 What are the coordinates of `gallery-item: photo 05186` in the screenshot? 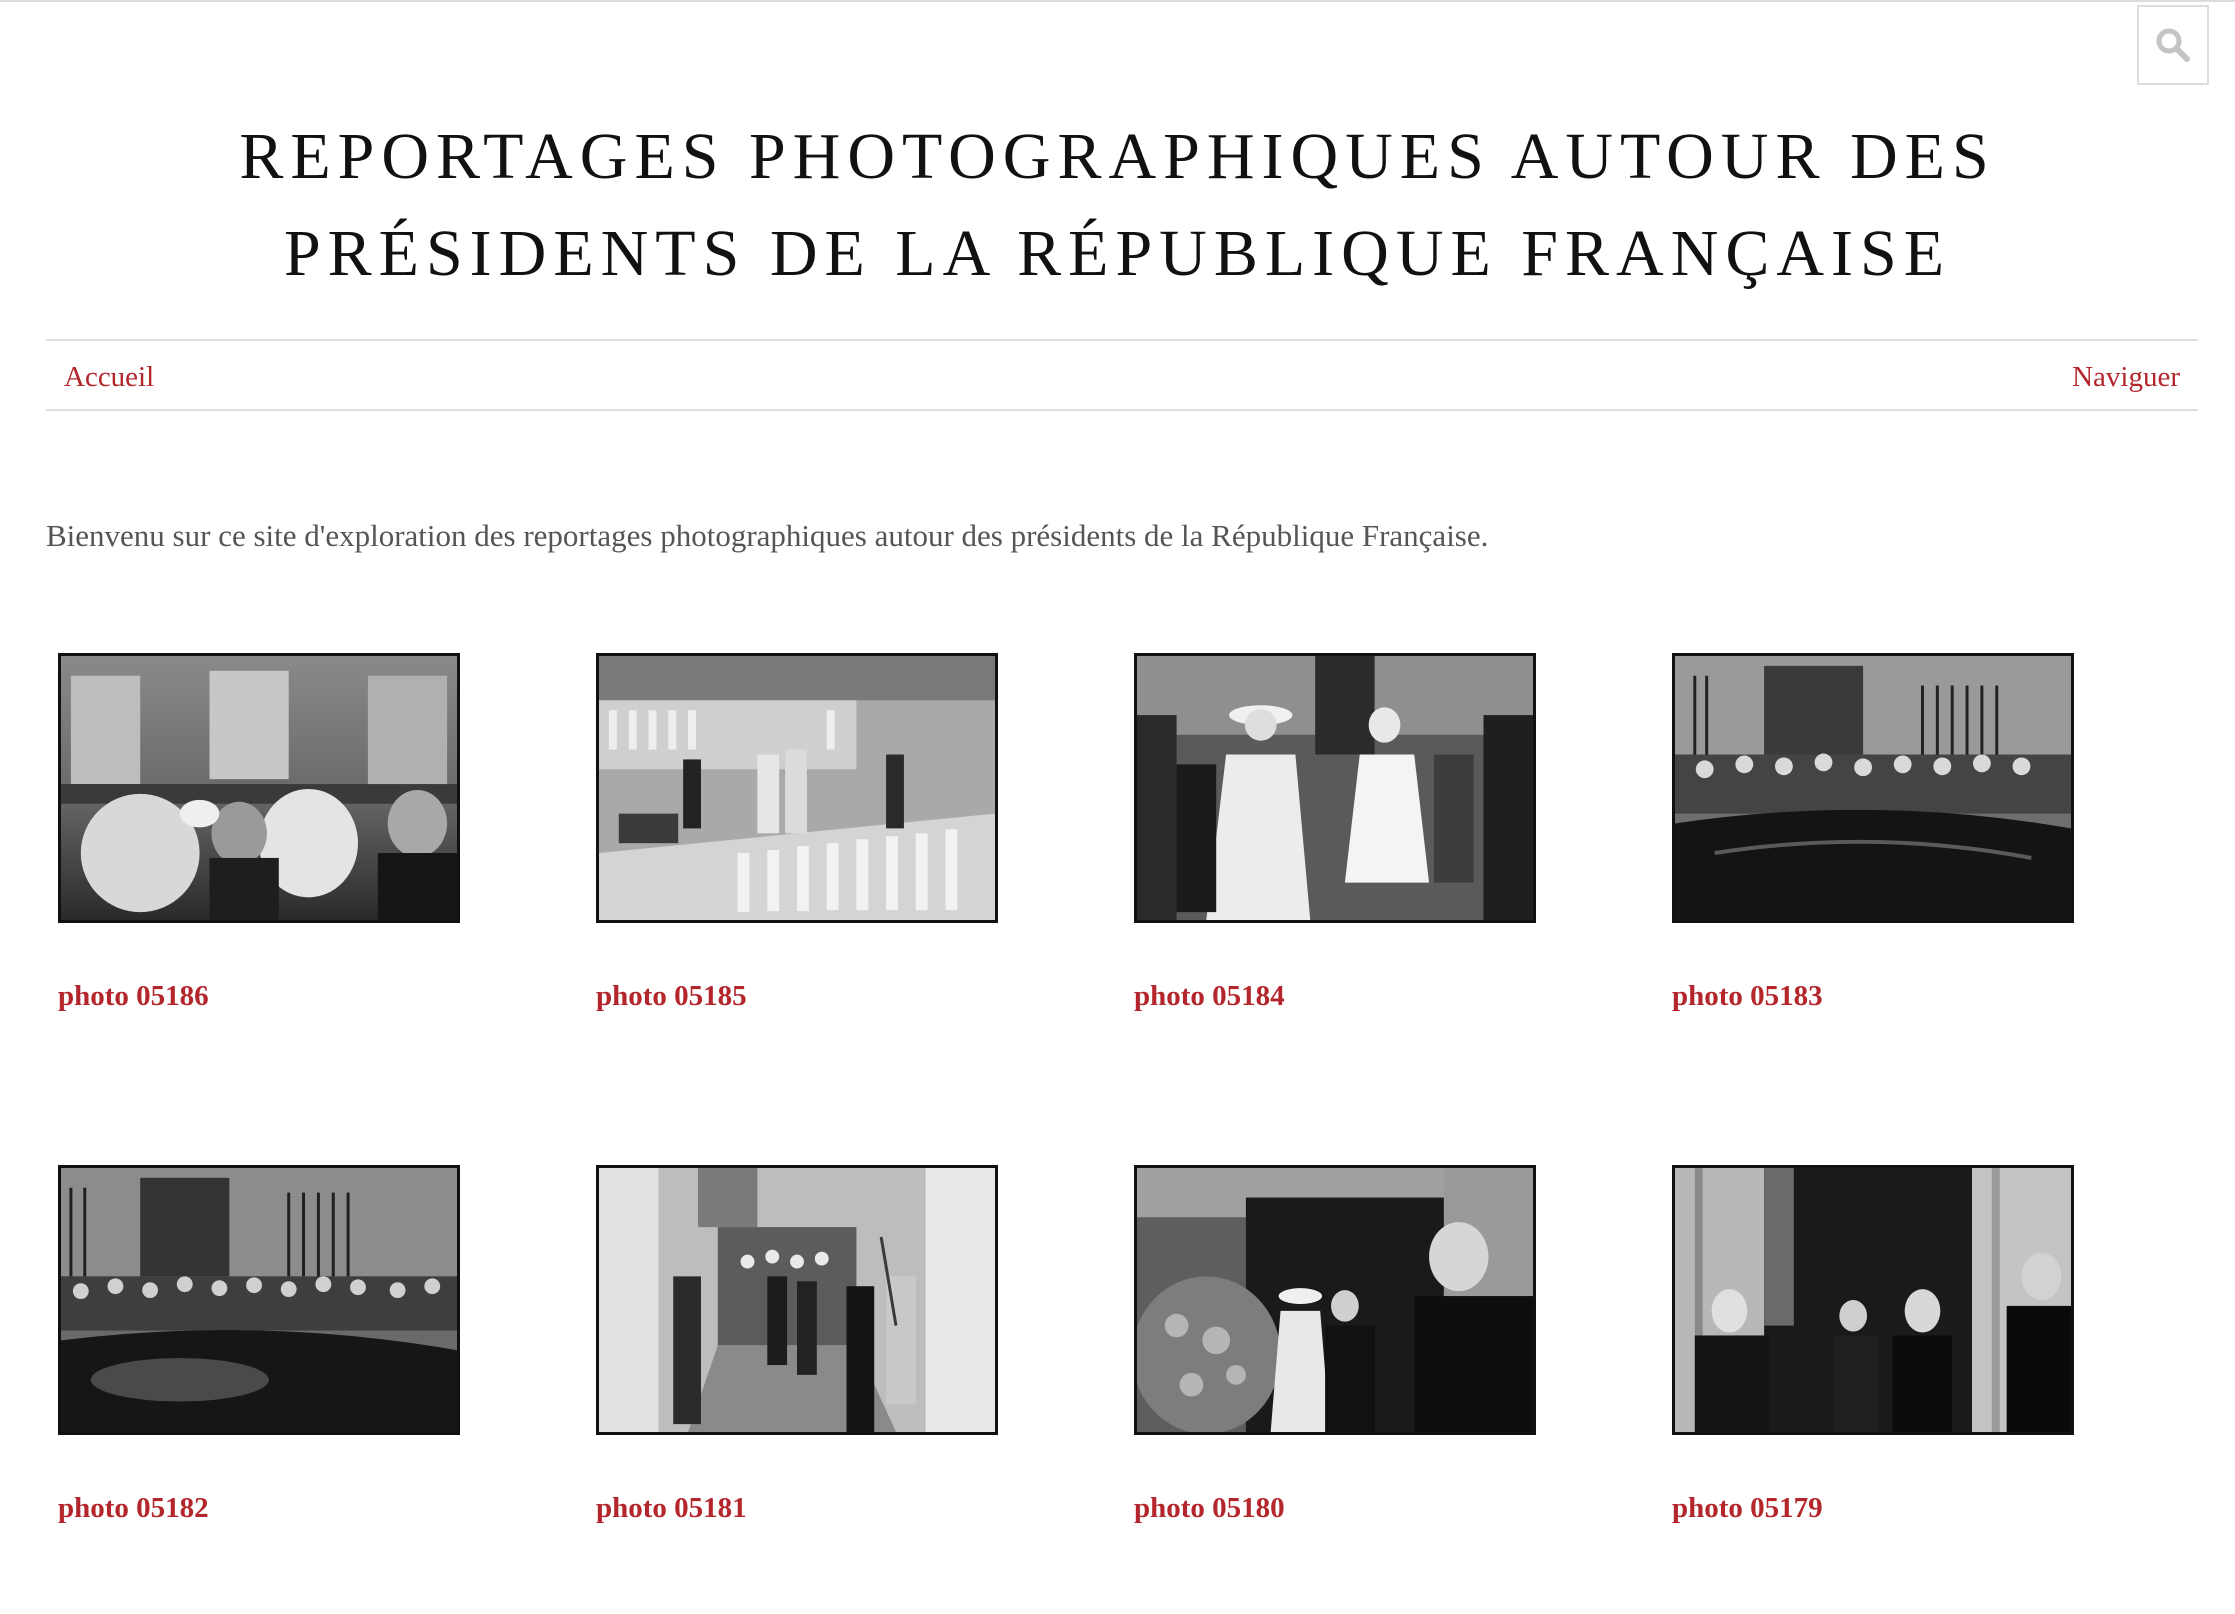 It's located at (259, 832).